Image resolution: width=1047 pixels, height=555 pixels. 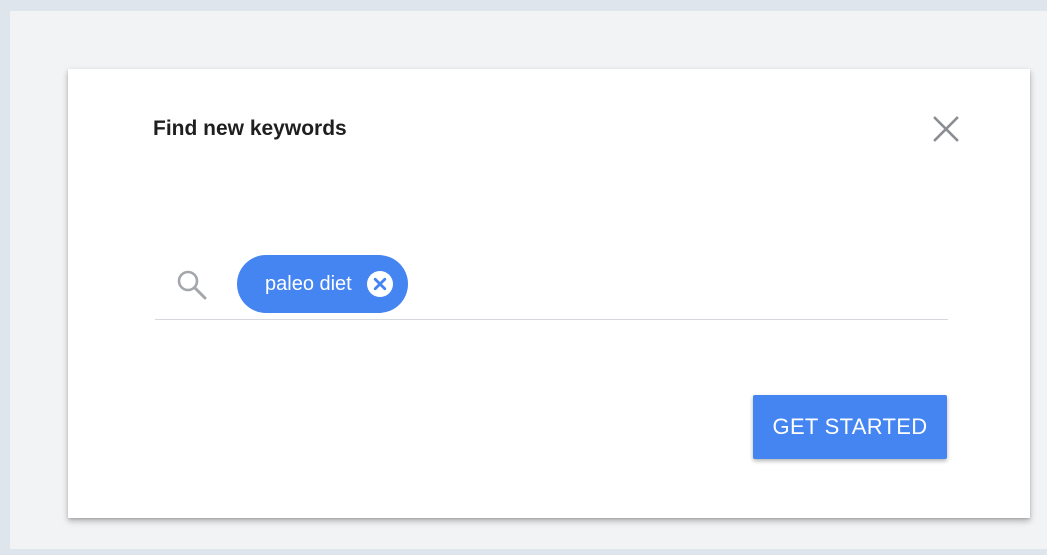 I want to click on keyword-search-field: paleo diet, so click(x=551, y=287).